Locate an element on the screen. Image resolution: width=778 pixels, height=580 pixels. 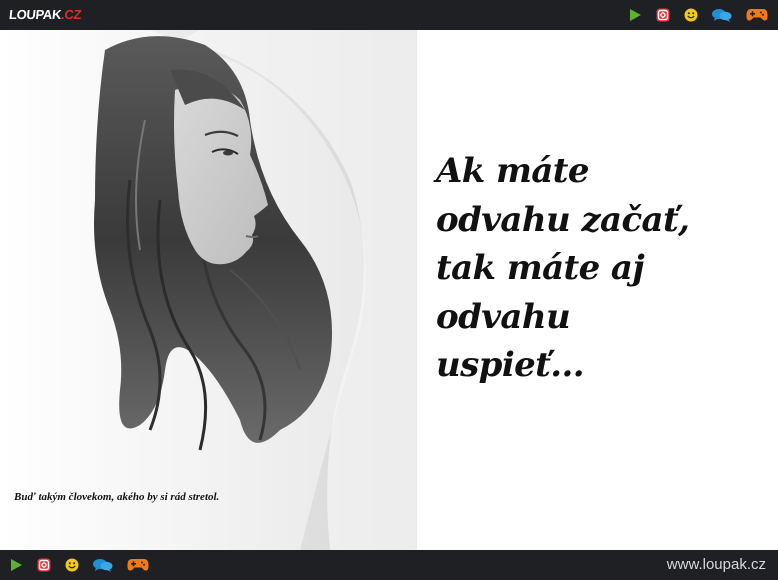
logo-text: LOUPAK is located at coordinates (35, 14).